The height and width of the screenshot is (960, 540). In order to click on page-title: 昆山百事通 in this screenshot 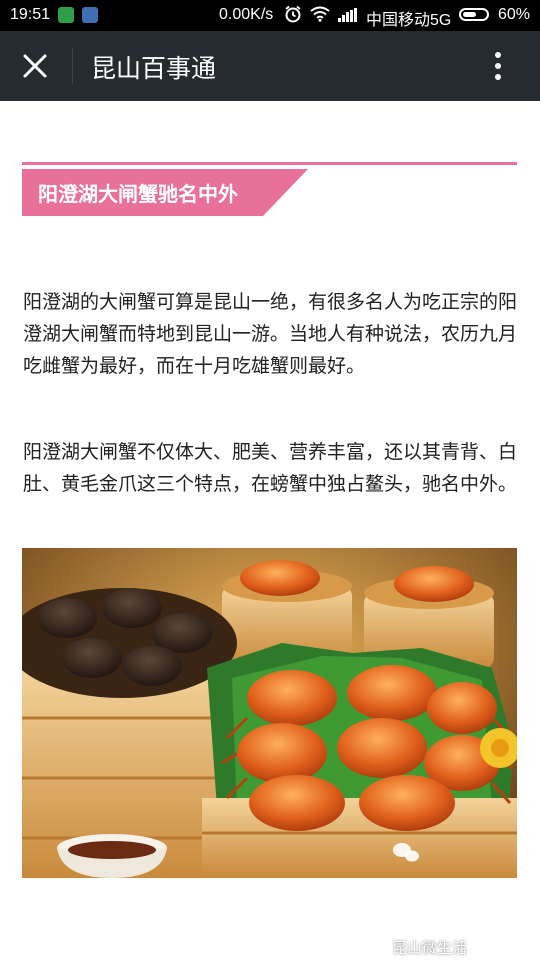, I will do `click(154, 68)`.